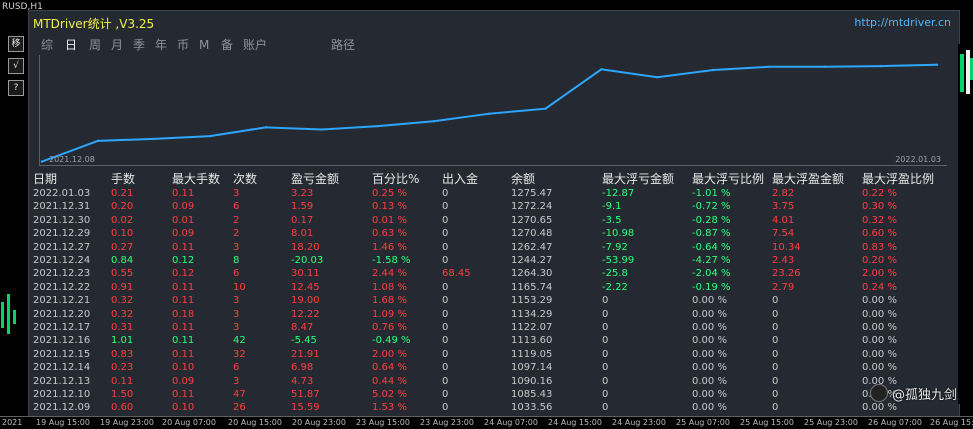 Image resolution: width=973 pixels, height=429 pixels. Describe the element at coordinates (204, 45) in the screenshot. I see `tab-magic: M` at that location.